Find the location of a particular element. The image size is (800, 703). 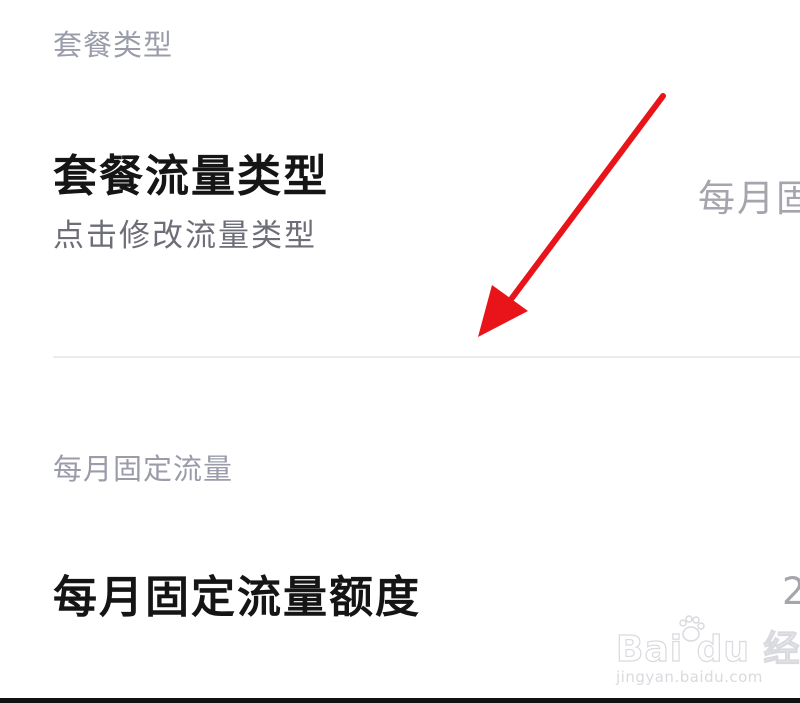

plan-data-type-value: 每月固 is located at coordinates (749, 198).